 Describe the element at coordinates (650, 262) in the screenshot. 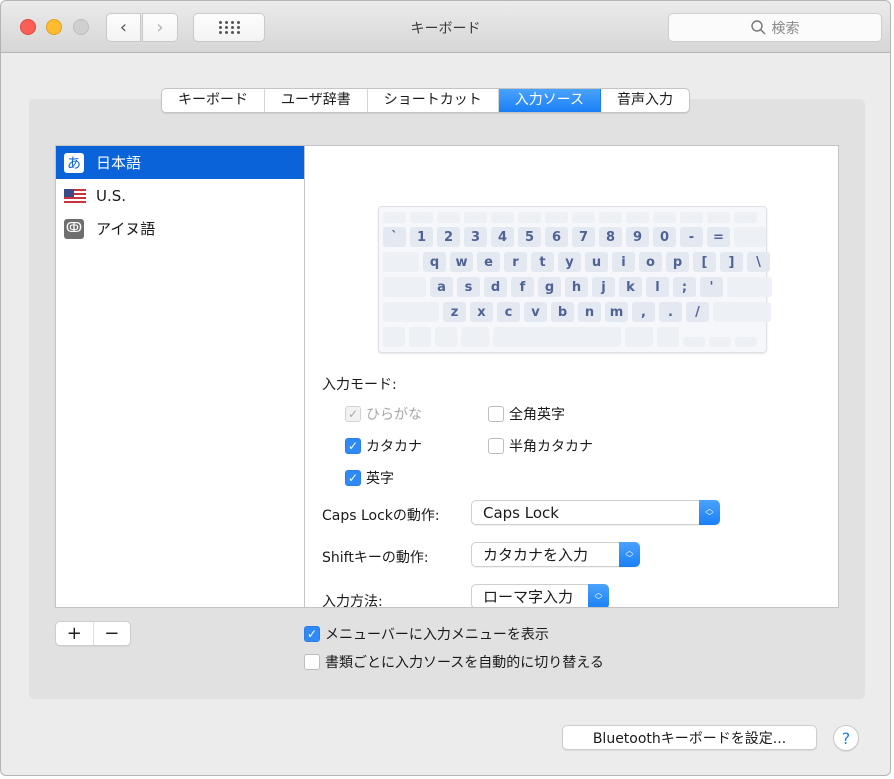

I see `key-cap: o` at that location.